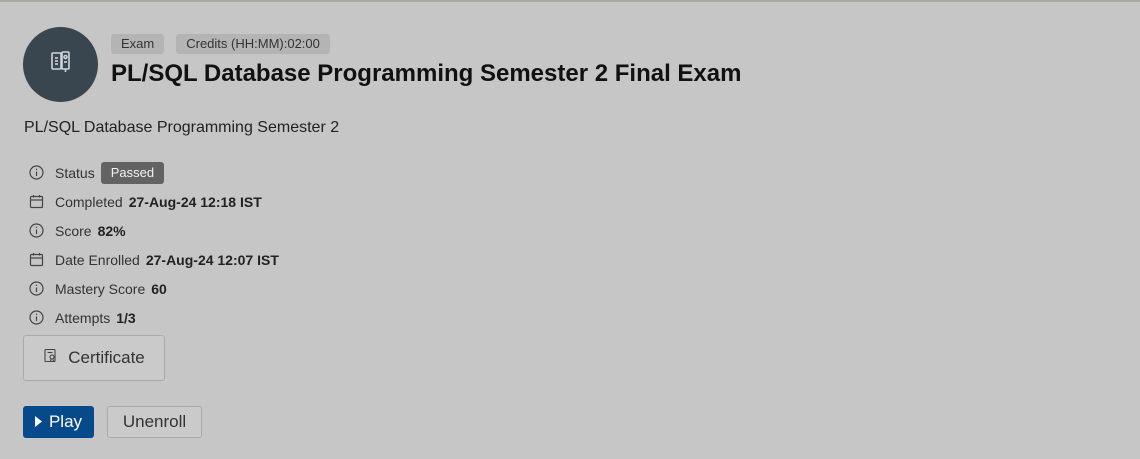  Describe the element at coordinates (100, 288) in the screenshot. I see `mastery-label: Mastery Score` at that location.